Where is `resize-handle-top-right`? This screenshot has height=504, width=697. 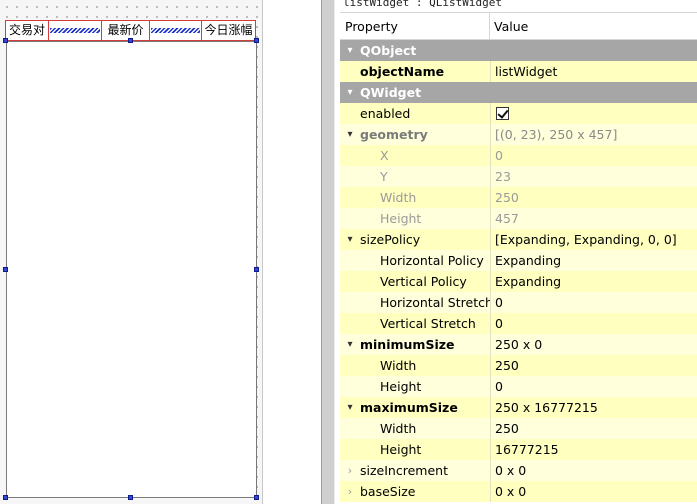 resize-handle-top-right is located at coordinates (256, 40).